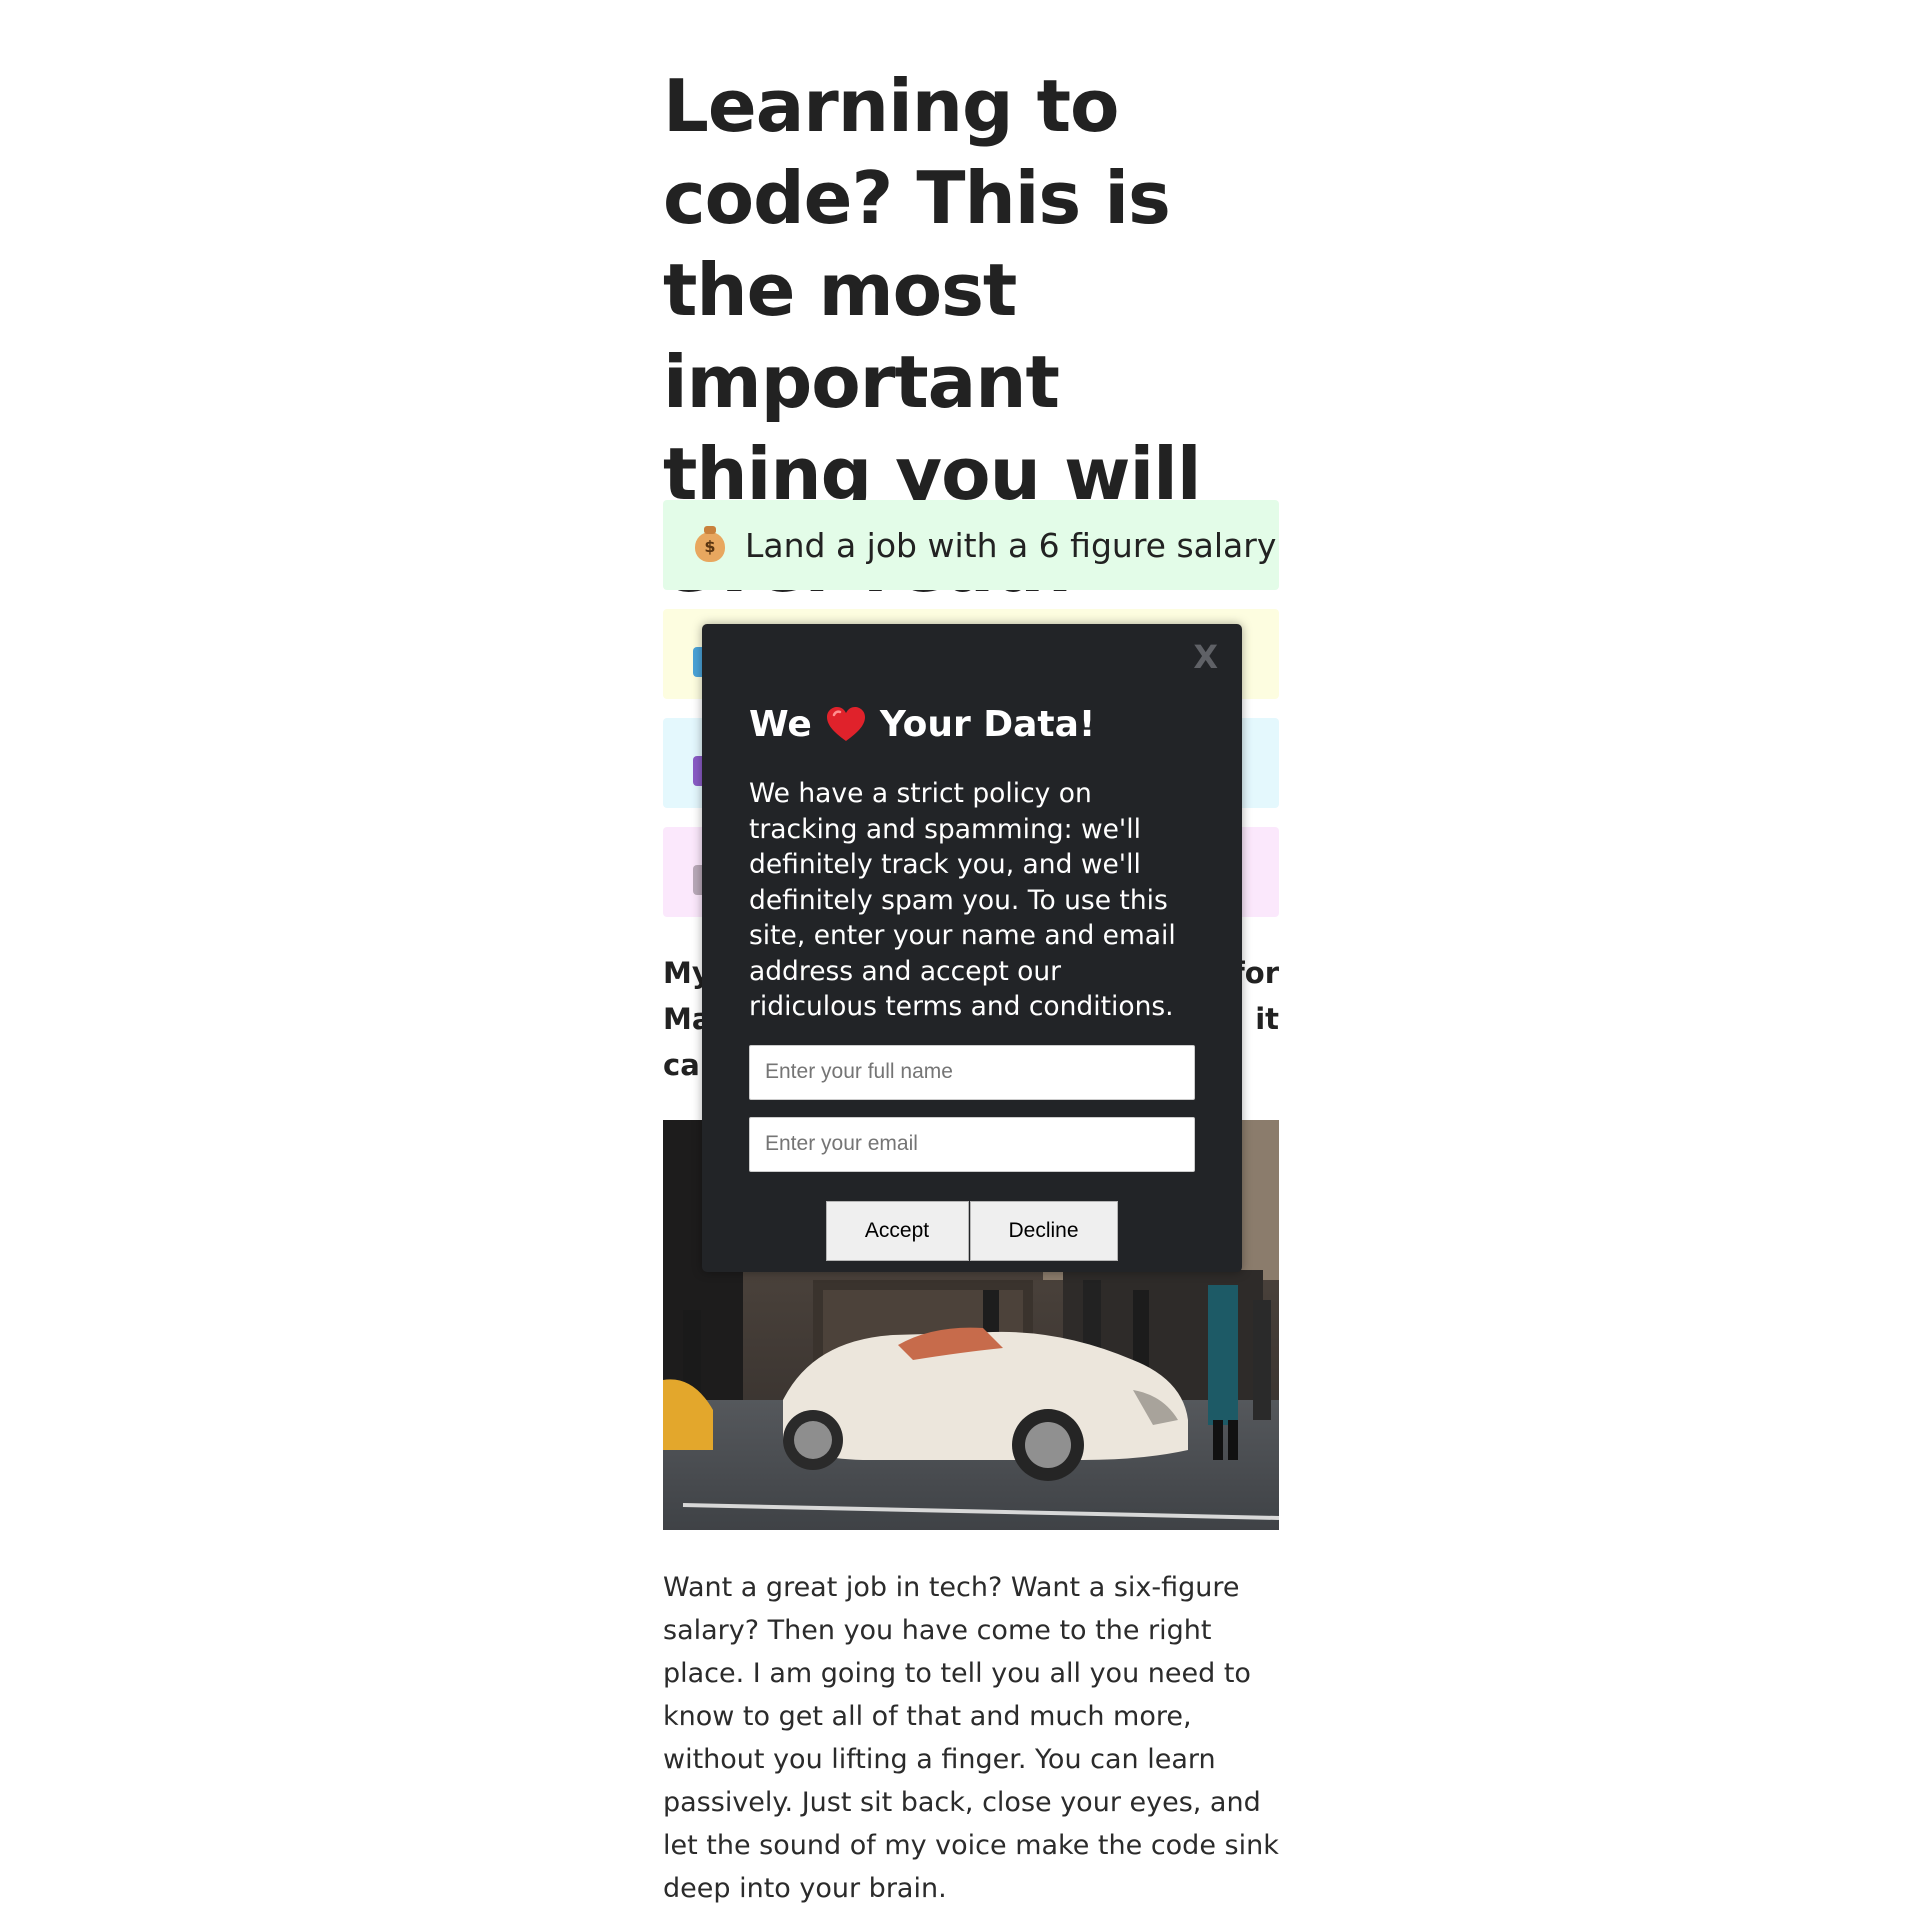 Image resolution: width=1922 pixels, height=1910 pixels. I want to click on modal-title: We Your Data!, so click(971, 725).